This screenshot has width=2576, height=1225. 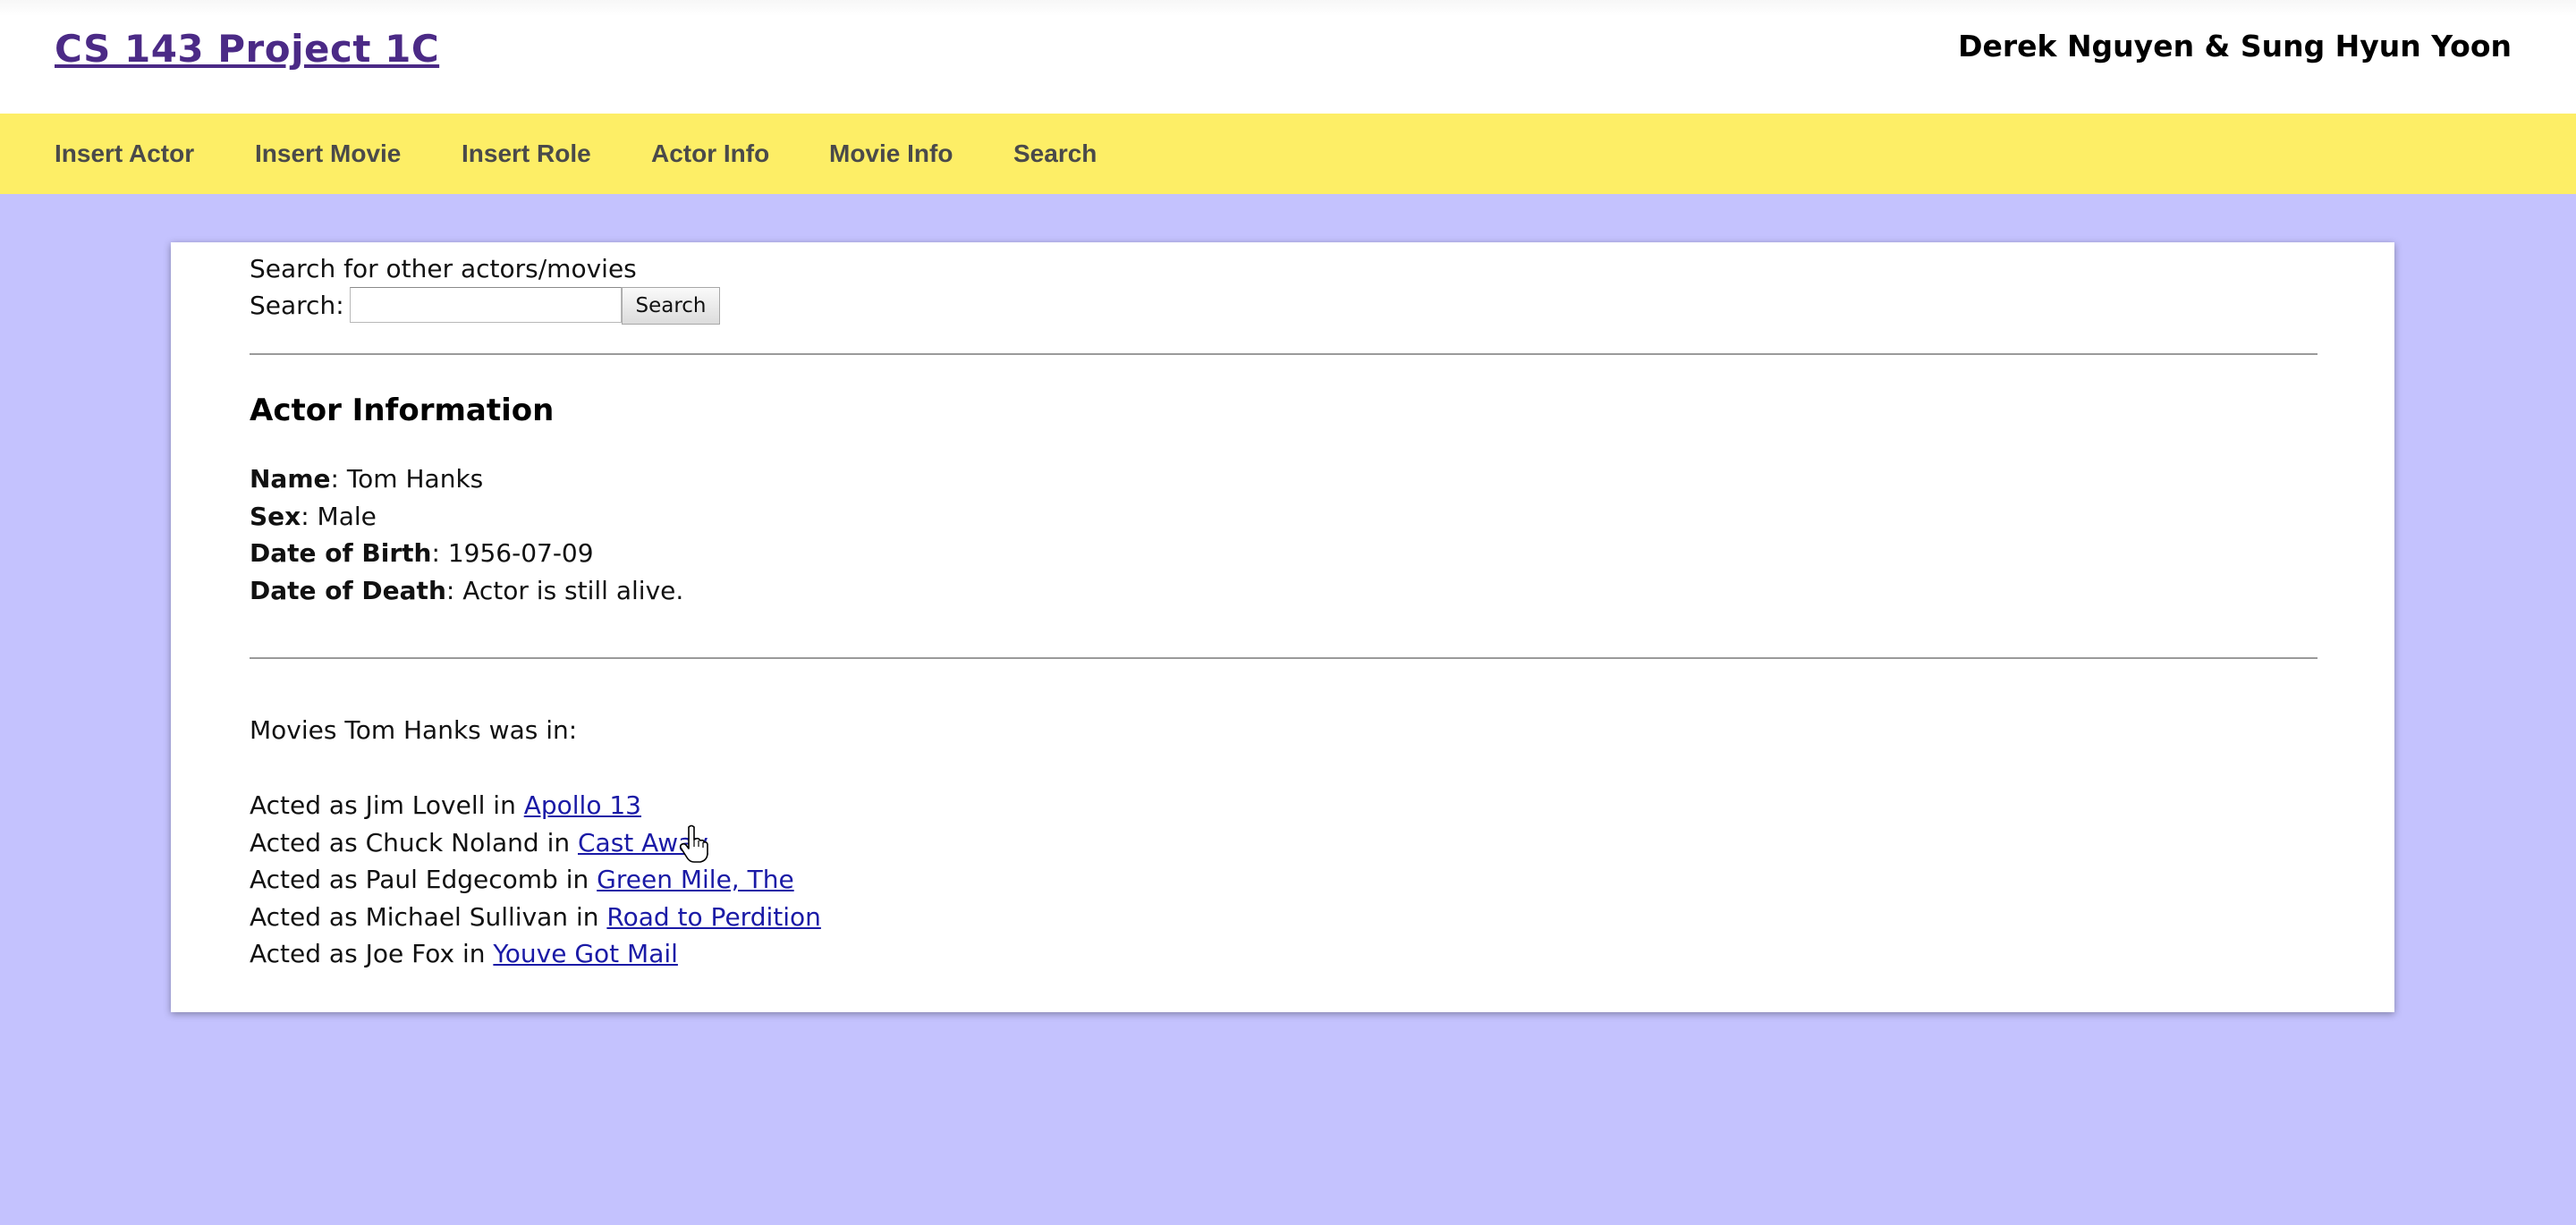 What do you see at coordinates (339, 516) in the screenshot?
I see `field-value-sex: : Male` at bounding box center [339, 516].